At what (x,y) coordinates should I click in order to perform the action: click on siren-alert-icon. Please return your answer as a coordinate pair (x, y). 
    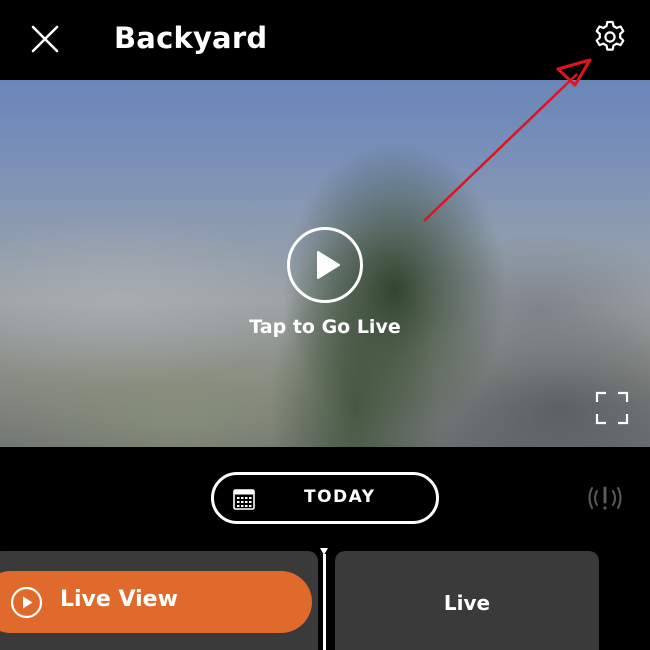
    Looking at the image, I should click on (605, 498).